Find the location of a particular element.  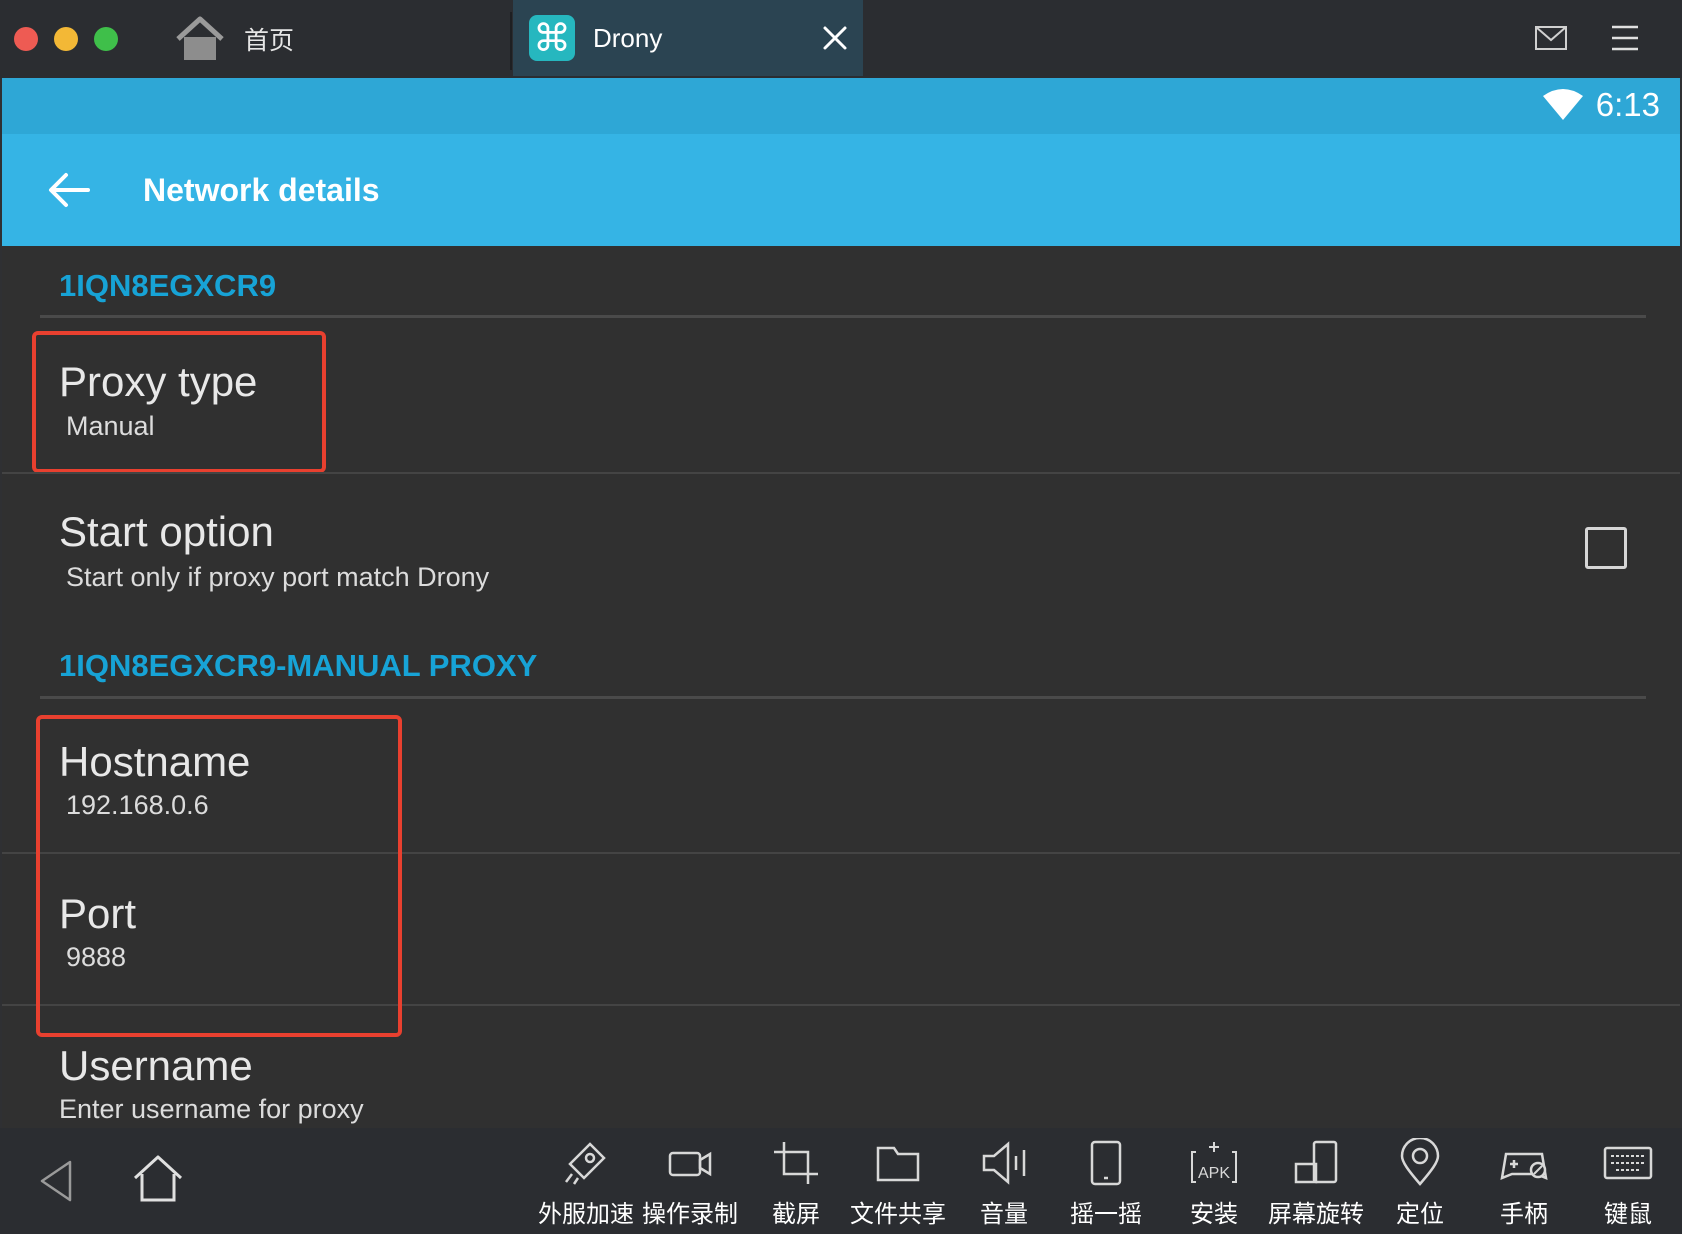

status-bar: 6:13 is located at coordinates (841, 106).